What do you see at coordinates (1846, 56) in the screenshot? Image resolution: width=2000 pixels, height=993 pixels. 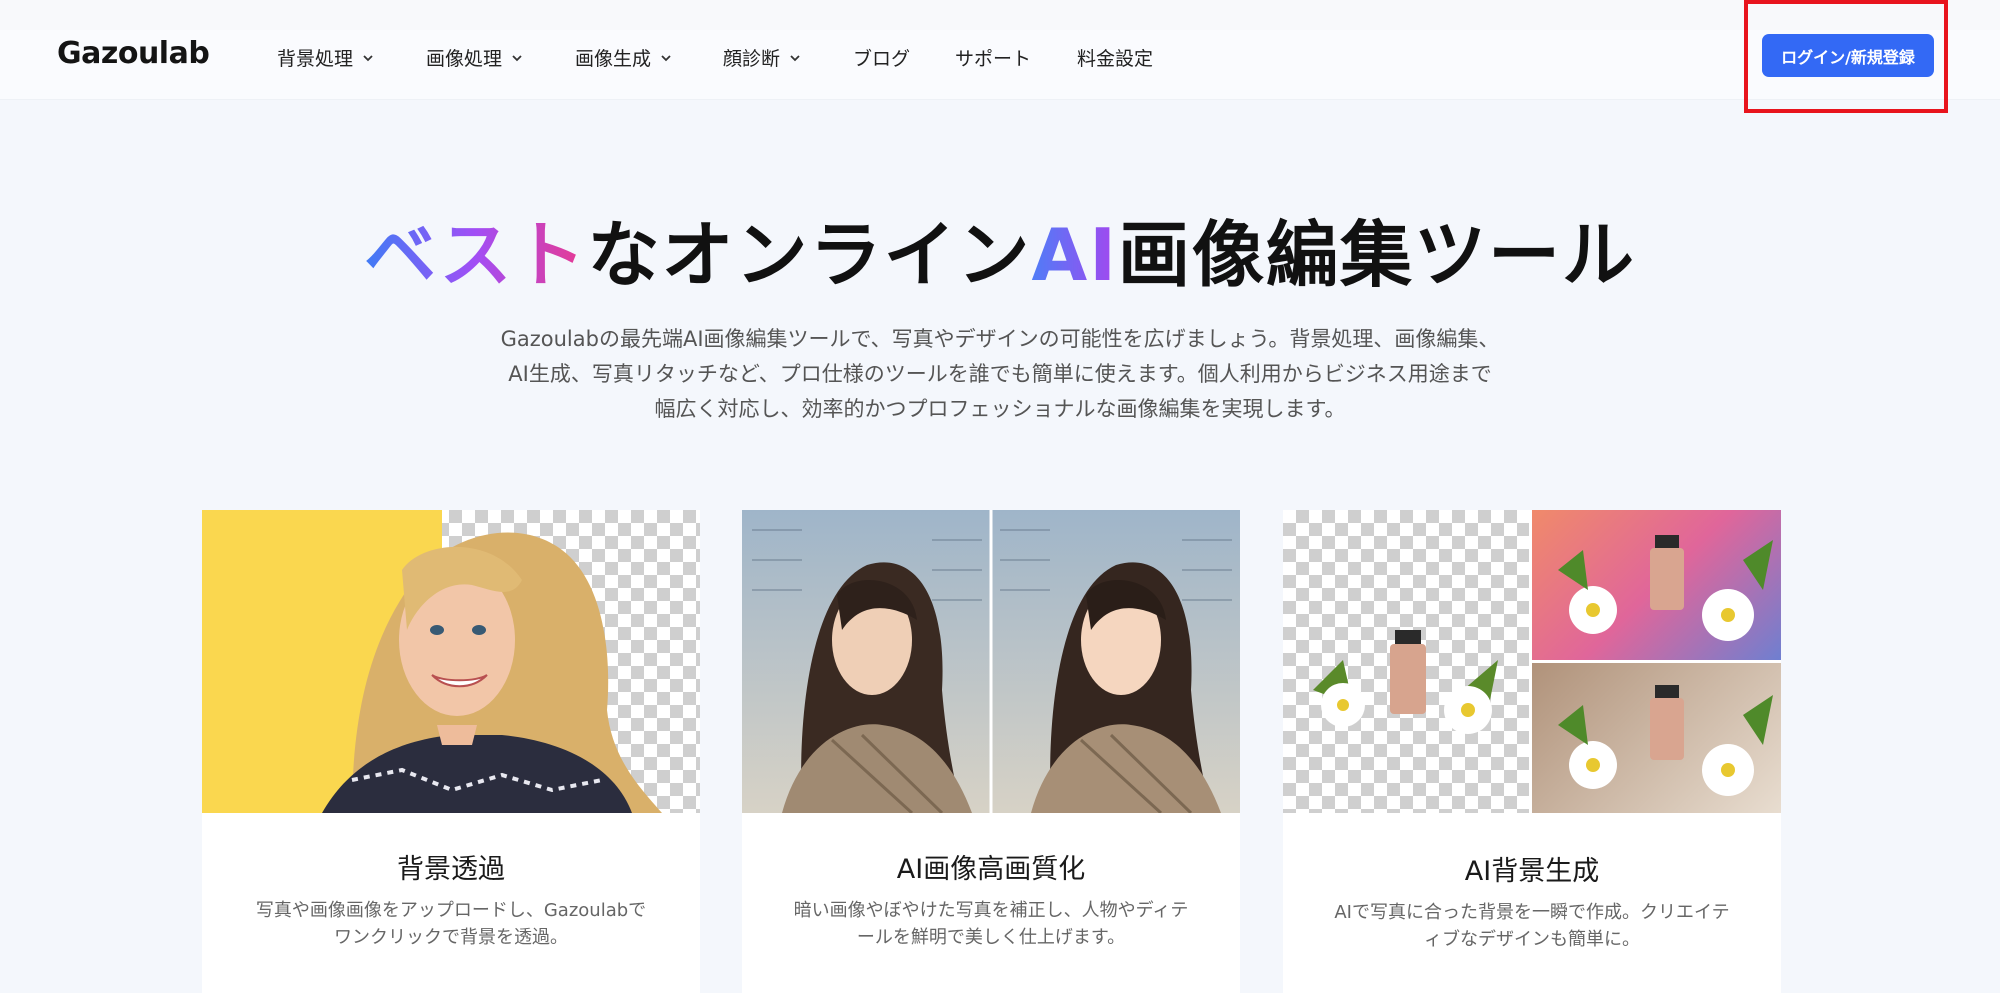 I see `highlight-annotation-box` at bounding box center [1846, 56].